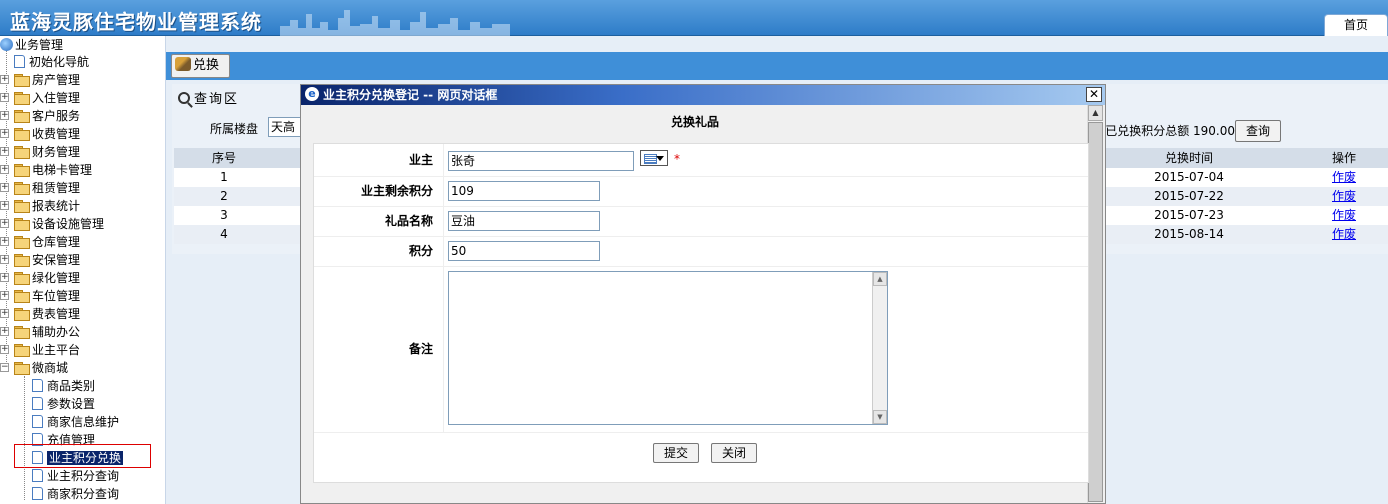 Image resolution: width=1388 pixels, height=504 pixels. Describe the element at coordinates (75, 476) in the screenshot. I see `sidebar-subitem-owner-points-query: 业主积分查询` at that location.